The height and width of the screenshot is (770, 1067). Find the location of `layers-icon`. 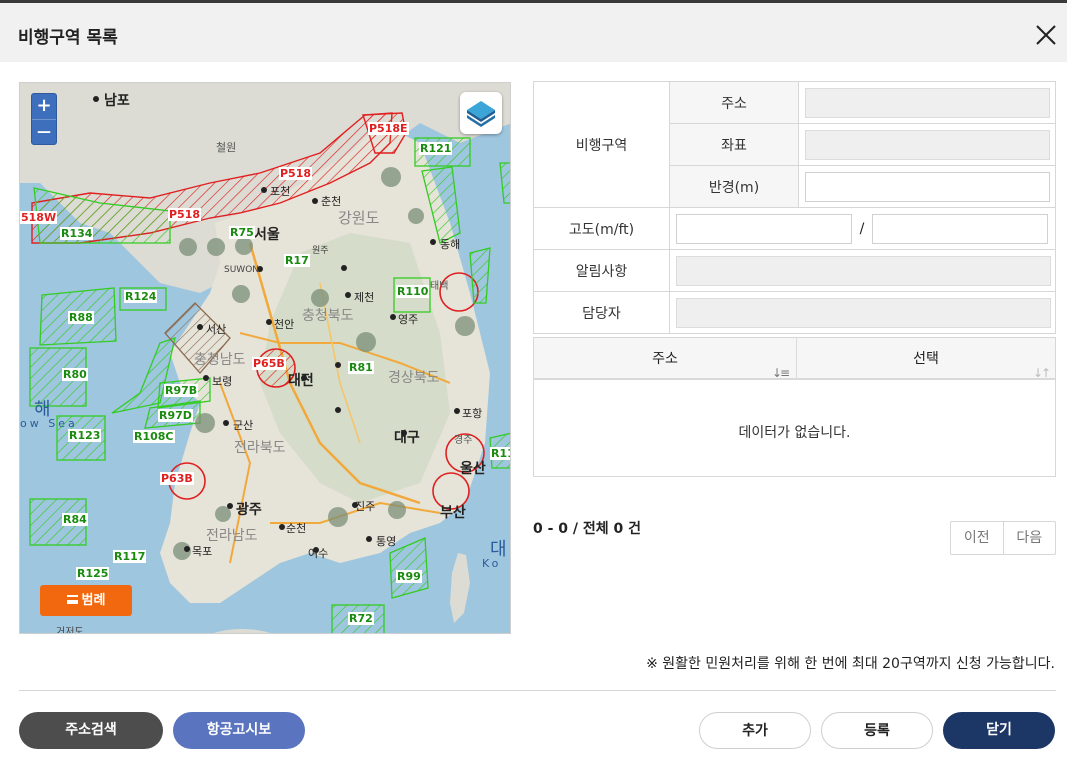

layers-icon is located at coordinates (481, 114).